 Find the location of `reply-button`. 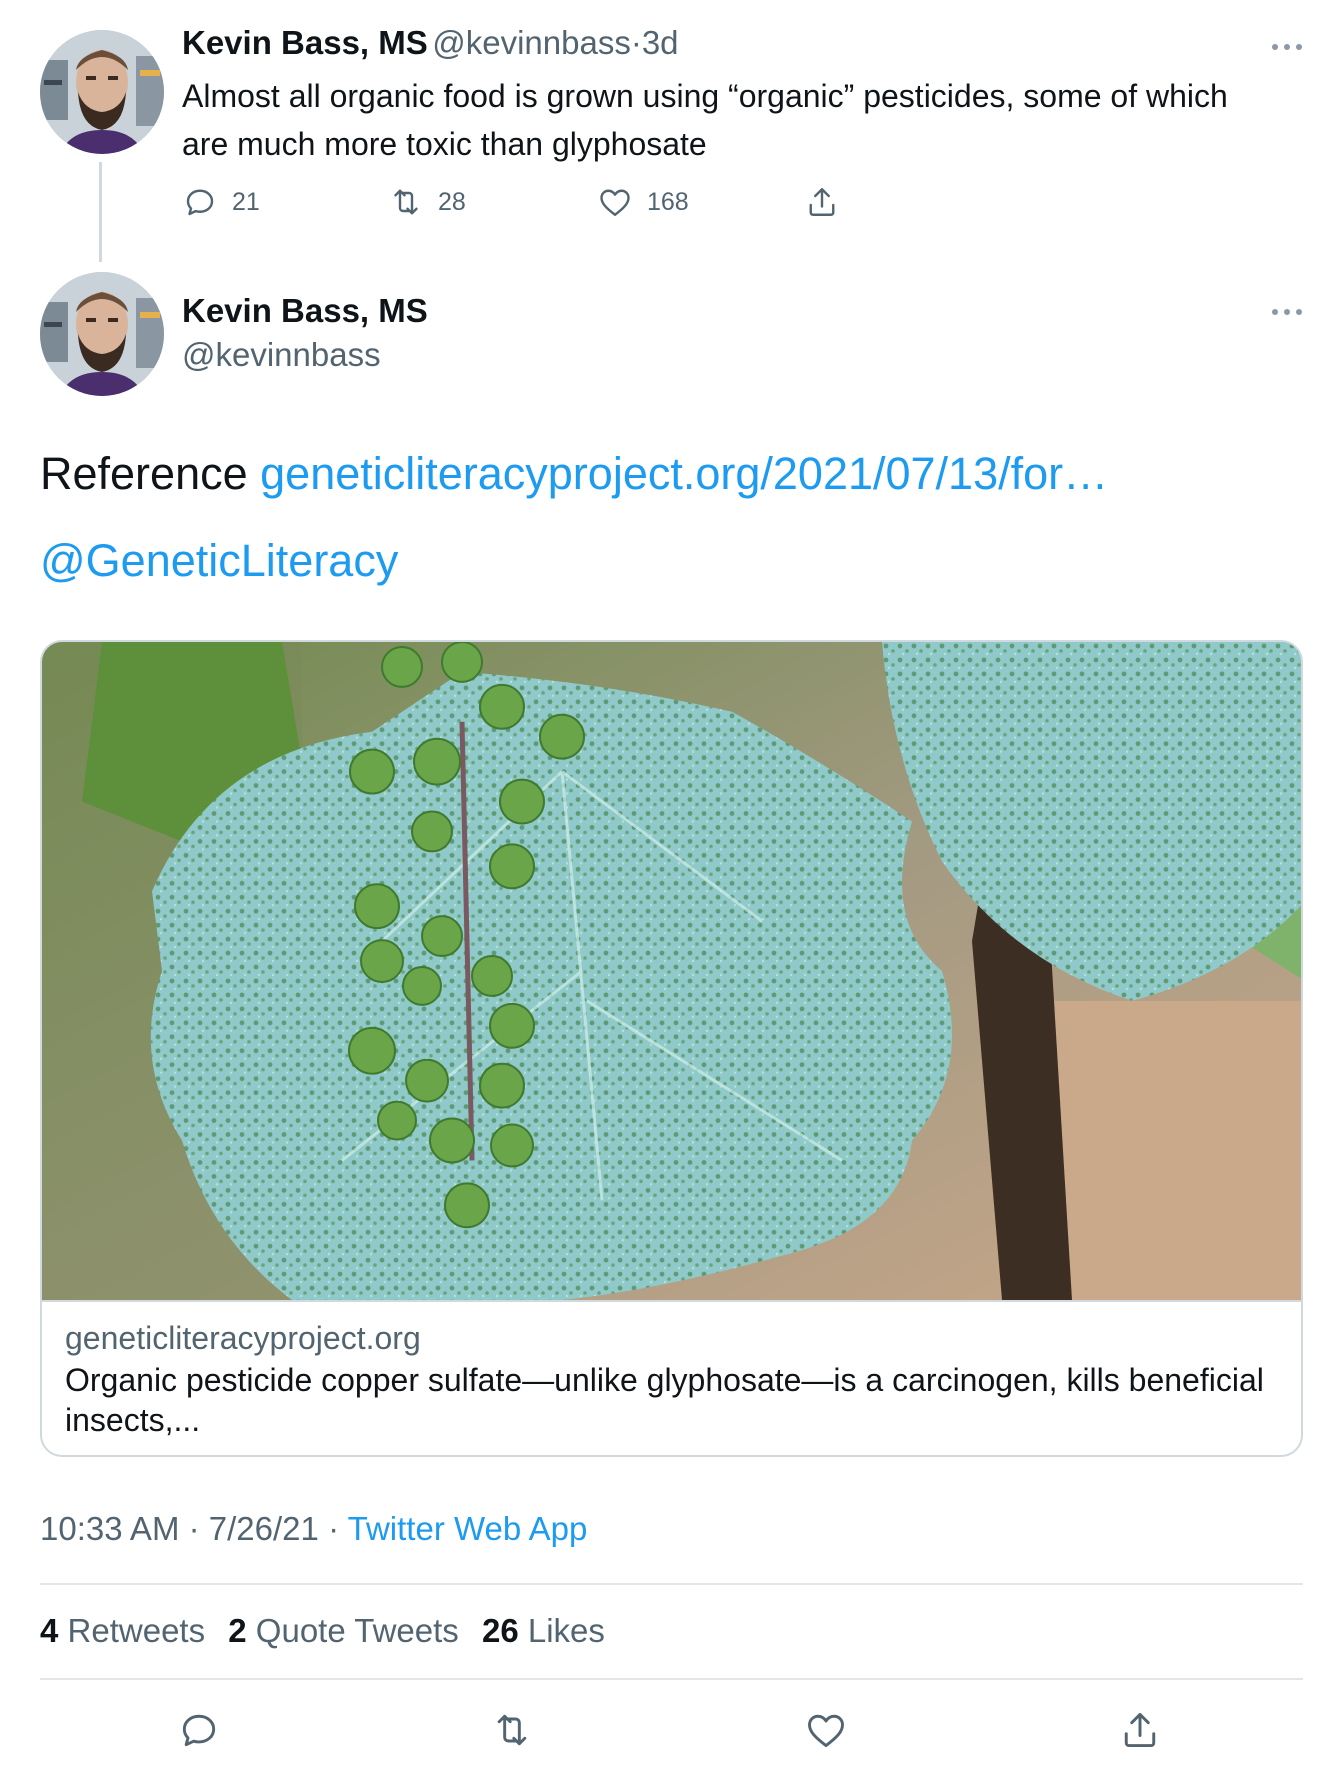

reply-button is located at coordinates (199, 1730).